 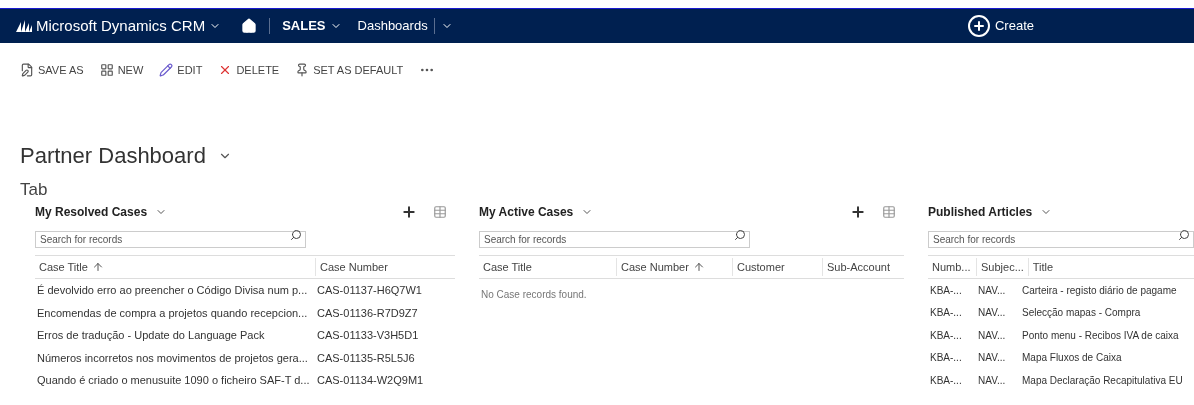 What do you see at coordinates (368, 335) in the screenshot?
I see `table-cell-text: CAS-01133-V3H5D1` at bounding box center [368, 335].